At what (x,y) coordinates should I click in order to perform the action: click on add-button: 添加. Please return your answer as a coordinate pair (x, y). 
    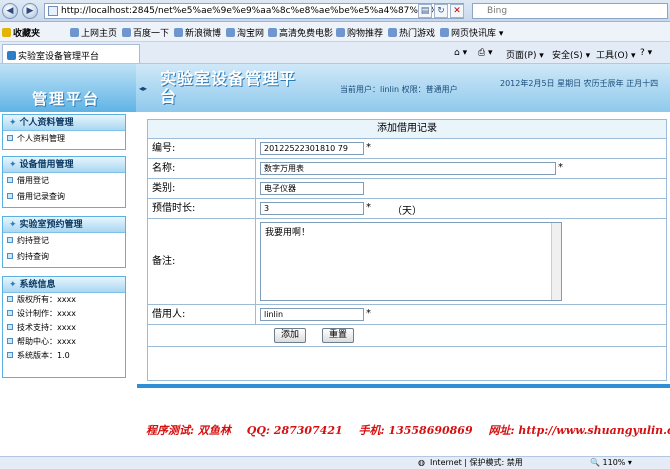
    Looking at the image, I should click on (290, 335).